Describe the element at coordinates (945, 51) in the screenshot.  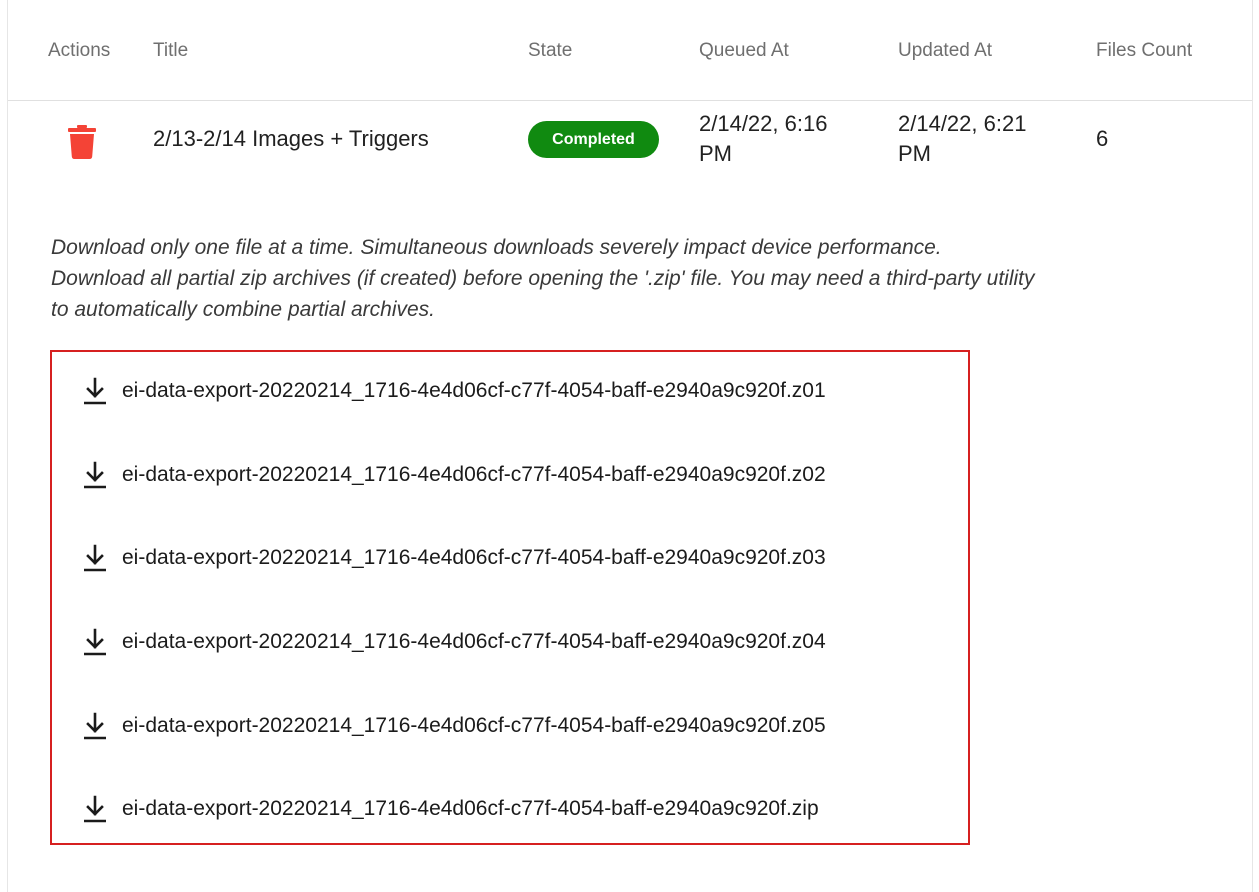
I see `header-updated-at: Updated At` at that location.